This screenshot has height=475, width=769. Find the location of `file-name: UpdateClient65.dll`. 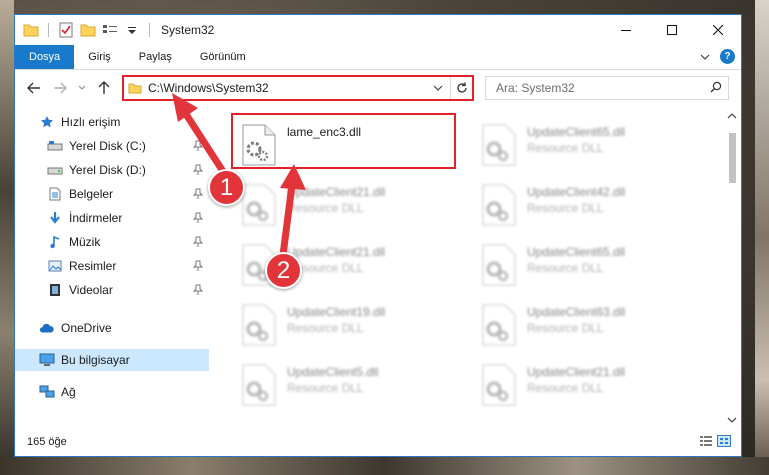

file-name: UpdateClient65.dll is located at coordinates (576, 132).